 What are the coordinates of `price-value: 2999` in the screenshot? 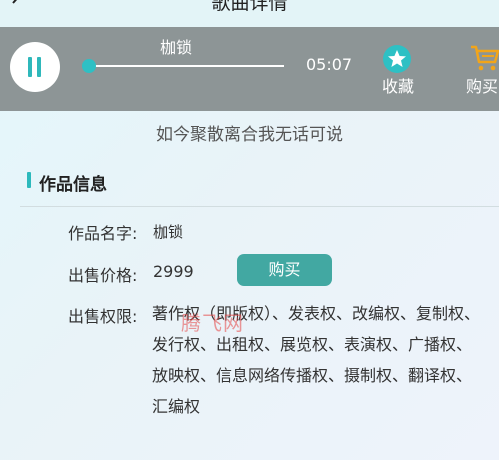 It's located at (173, 271).